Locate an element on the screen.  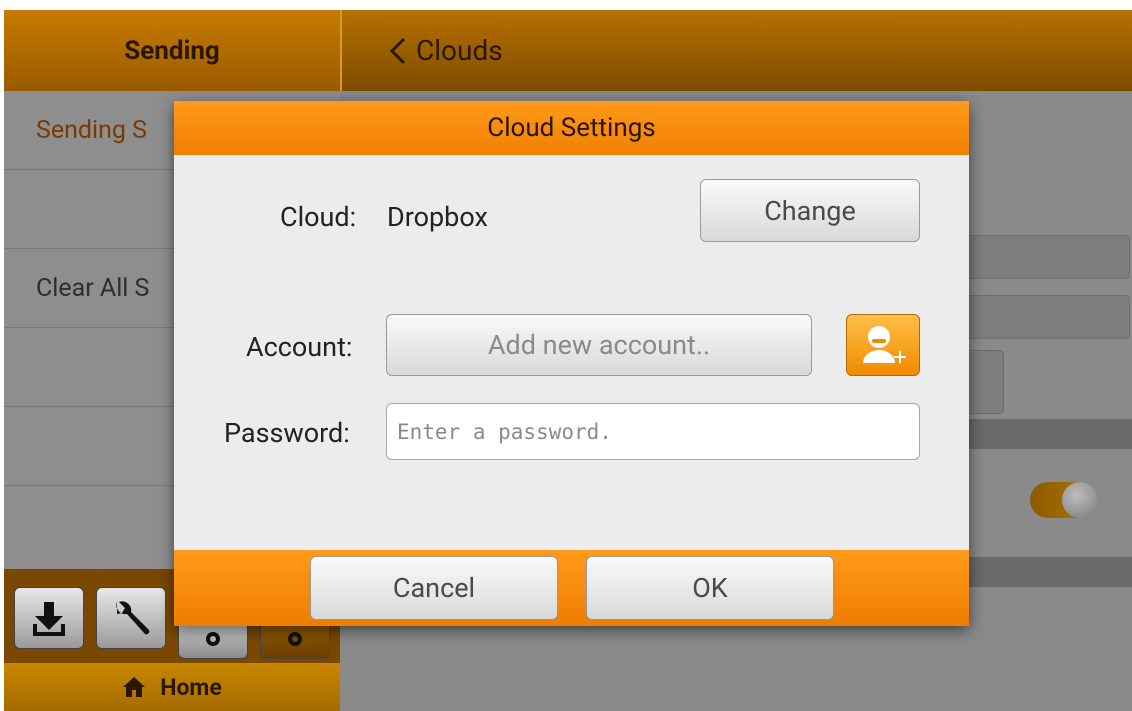
cloud-label: Cloud: is located at coordinates (318, 217).